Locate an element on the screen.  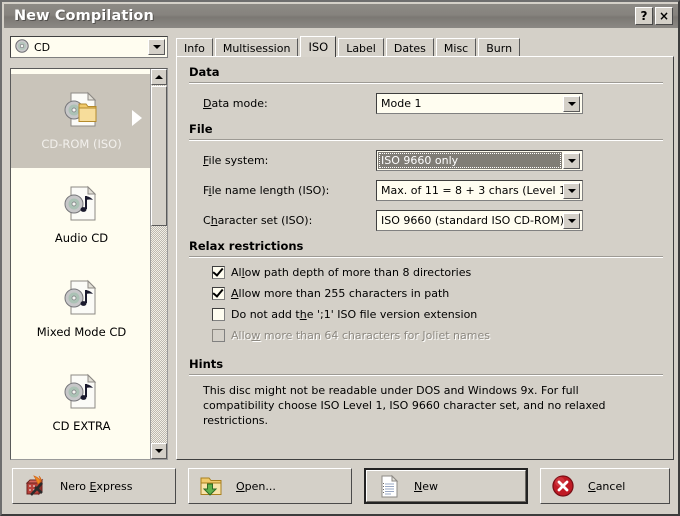
button-label: New is located at coordinates (426, 486).